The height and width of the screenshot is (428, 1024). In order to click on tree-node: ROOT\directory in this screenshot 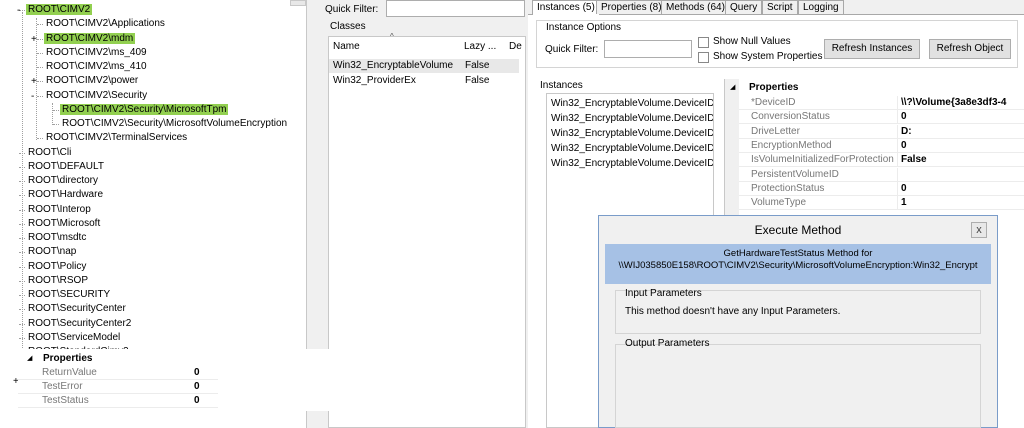, I will do `click(63, 181)`.